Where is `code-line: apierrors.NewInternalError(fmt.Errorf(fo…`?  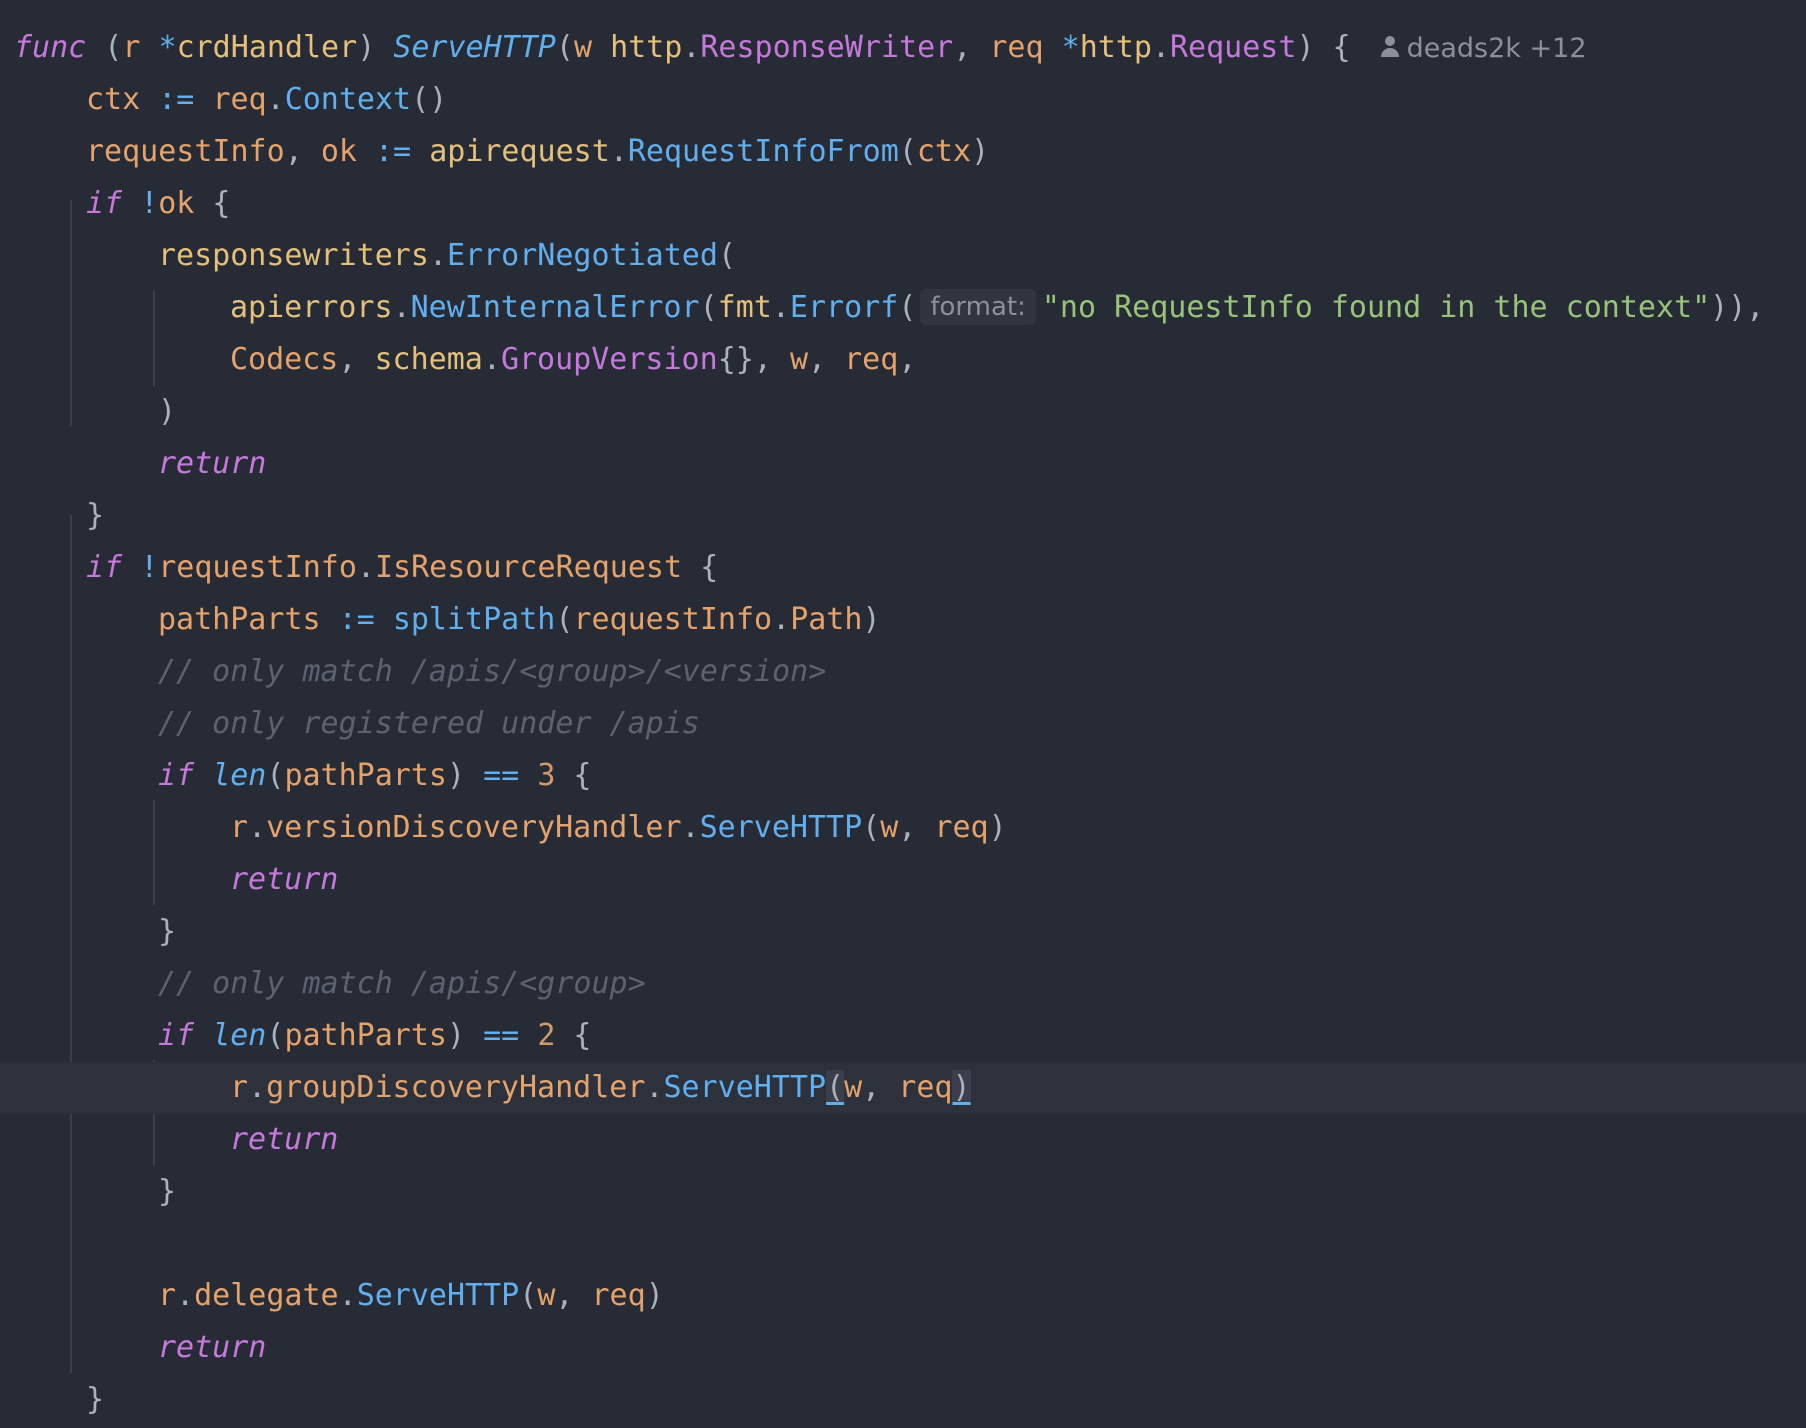
code-line: apierrors.NewInternalError(fmt.Errorf(fo… is located at coordinates (903, 308).